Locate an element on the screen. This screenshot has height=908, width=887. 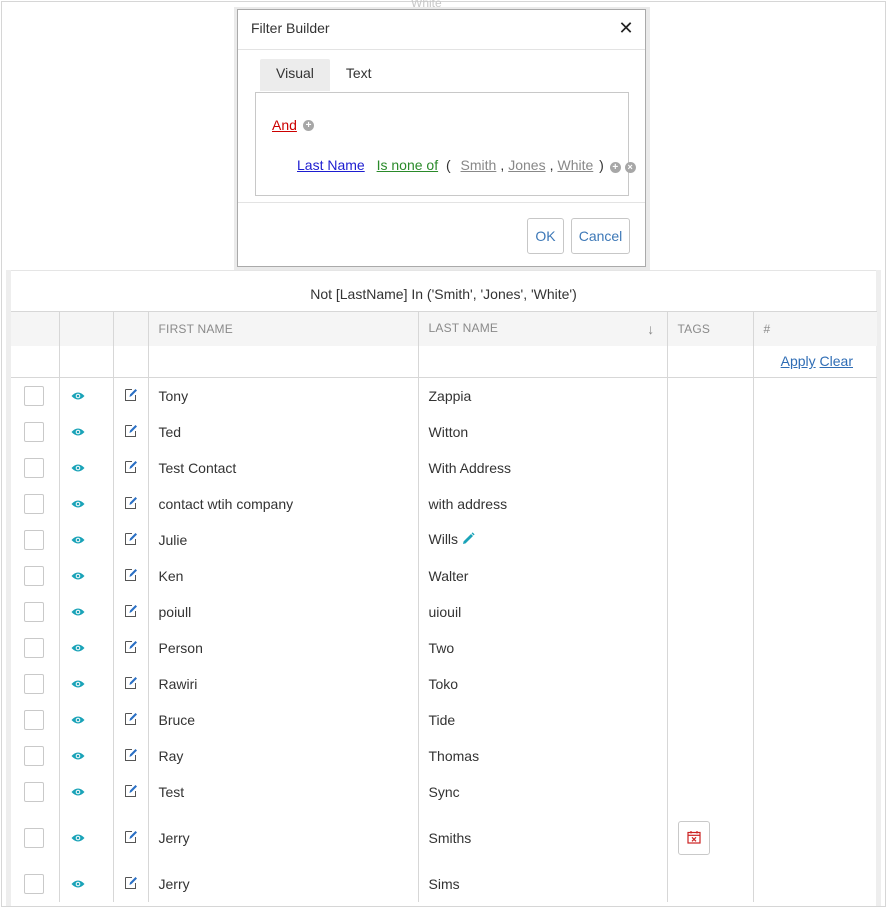
last-name-cell: With Address is located at coordinates (543, 467).